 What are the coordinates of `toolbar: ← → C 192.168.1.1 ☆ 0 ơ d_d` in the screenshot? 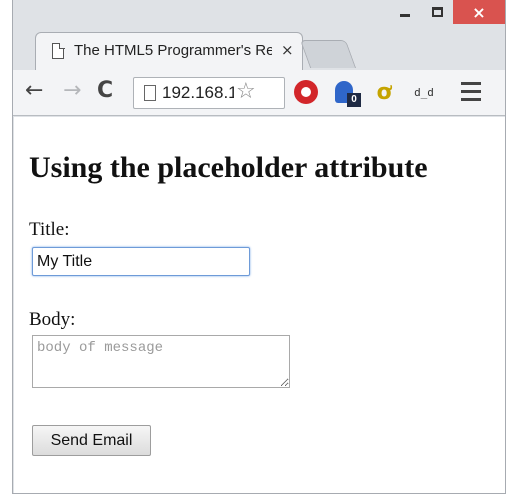 It's located at (259, 93).